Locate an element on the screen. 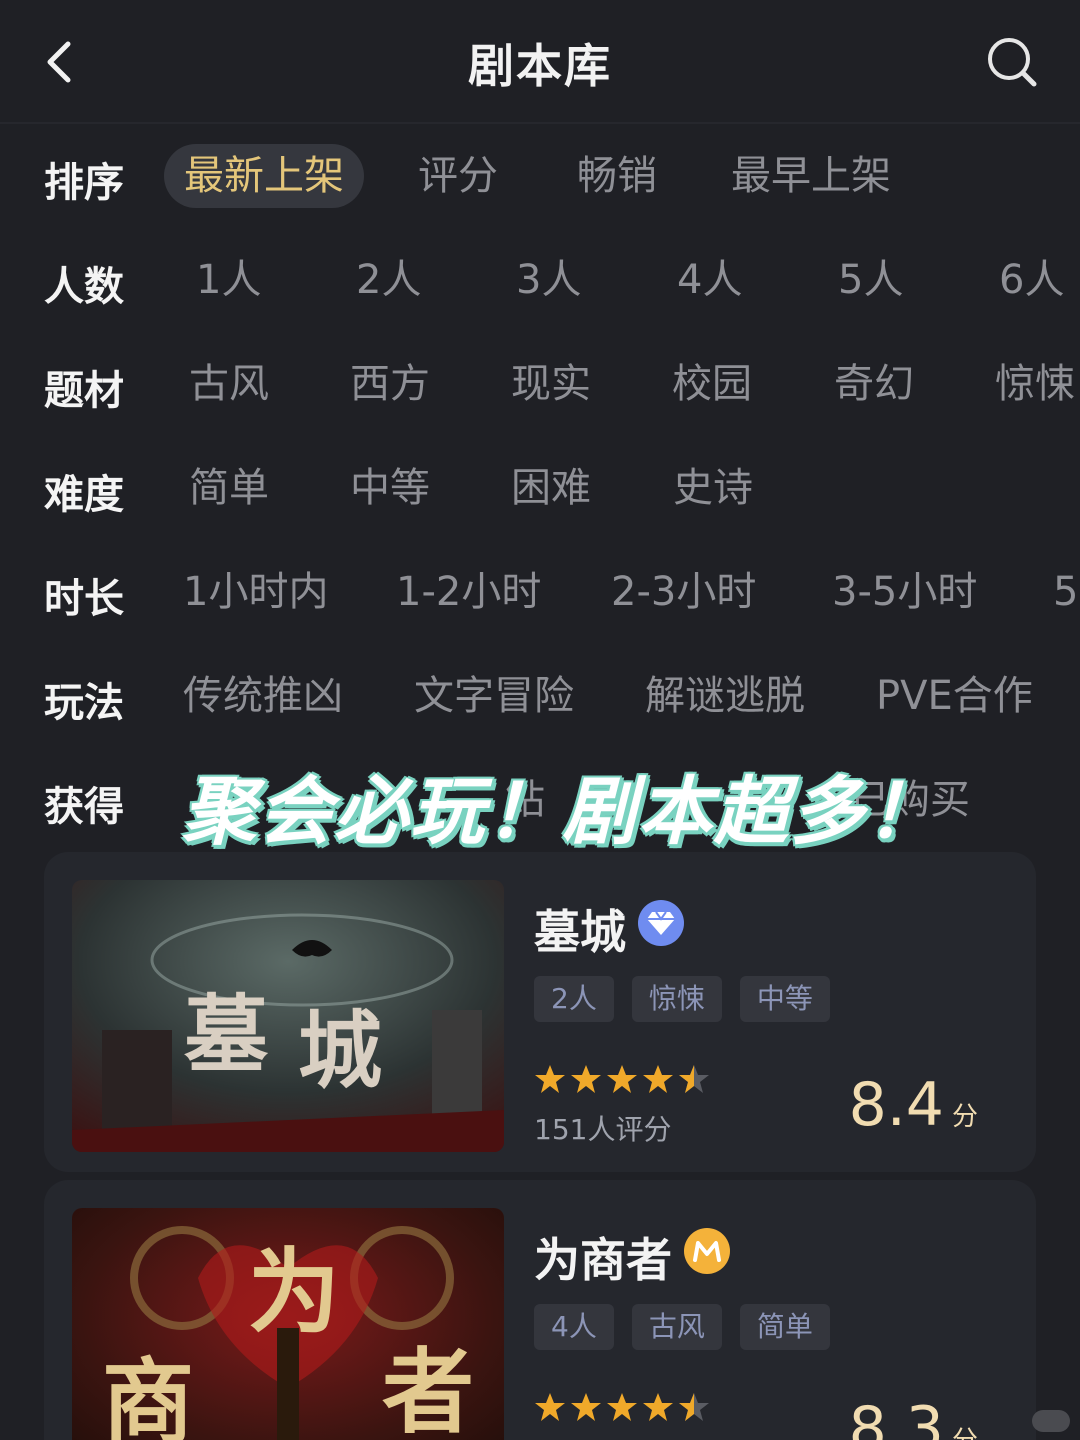  chip-theme-western: 西方 is located at coordinates (390, 384).